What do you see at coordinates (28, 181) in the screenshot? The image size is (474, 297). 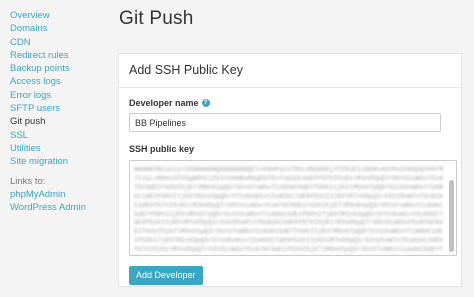 I see `links-label: Links to:` at bounding box center [28, 181].